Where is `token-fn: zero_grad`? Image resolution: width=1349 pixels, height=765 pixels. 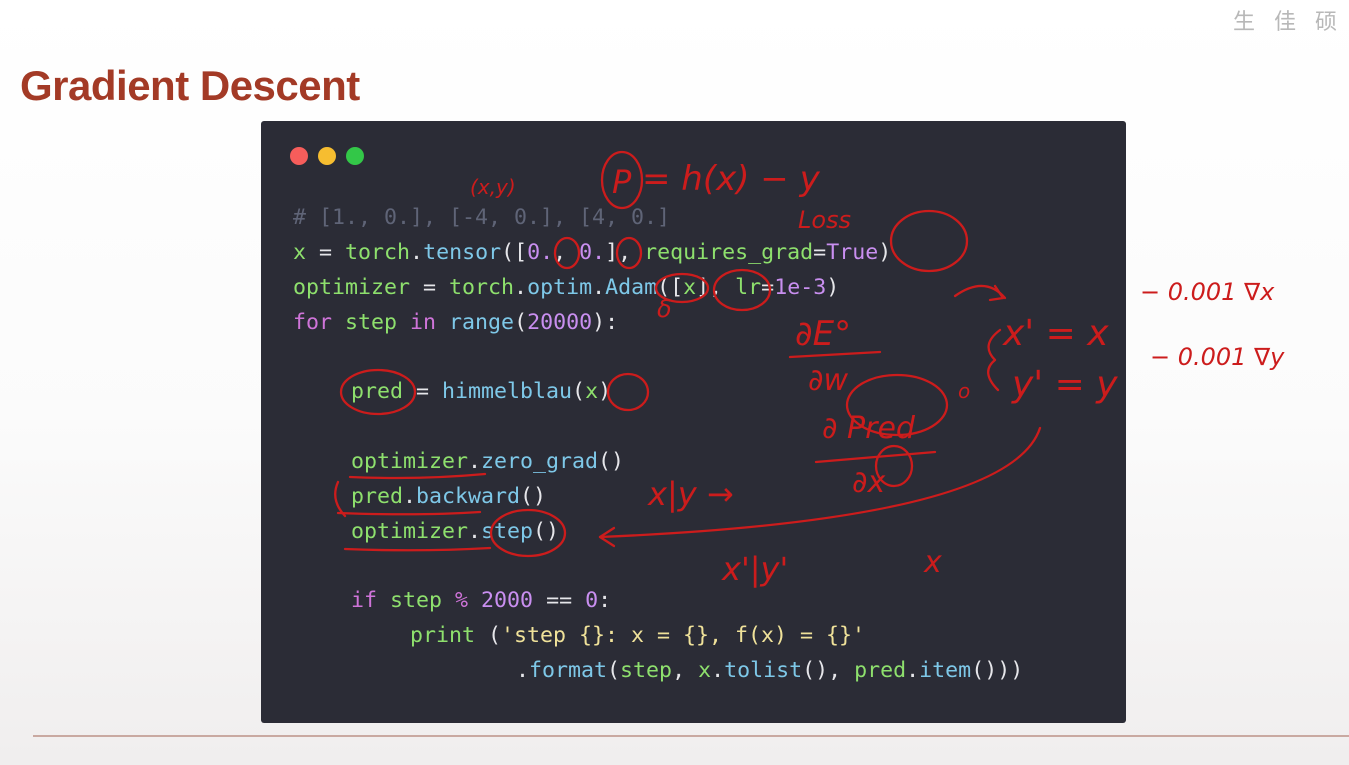 token-fn: zero_grad is located at coordinates (540, 461).